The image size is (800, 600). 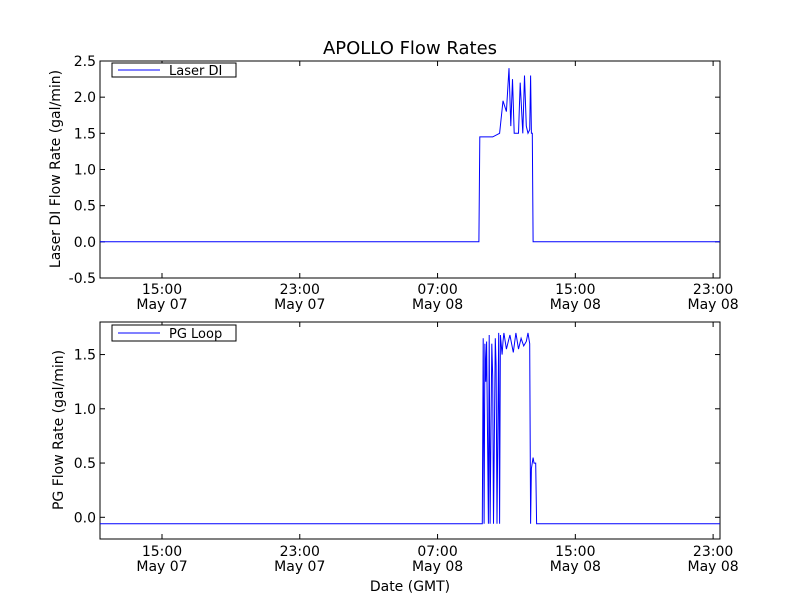 I want to click on bottom-legend: PG Loop, so click(x=174, y=333).